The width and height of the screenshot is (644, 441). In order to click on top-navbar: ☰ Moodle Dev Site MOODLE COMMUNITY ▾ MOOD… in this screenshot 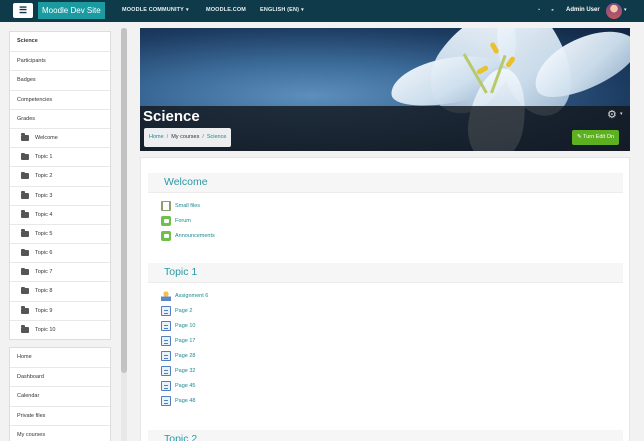, I will do `click(322, 11)`.